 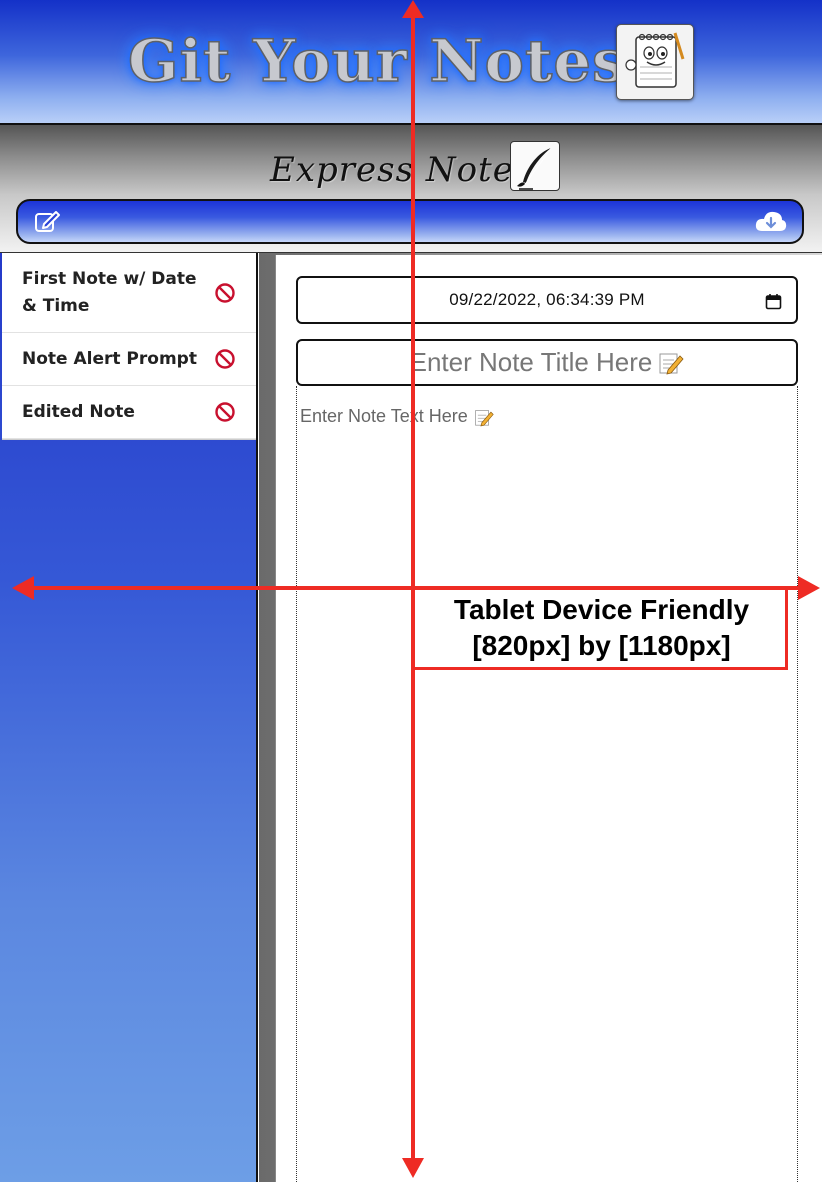 What do you see at coordinates (109, 358) in the screenshot?
I see `note-title: Note Alert Prompt` at bounding box center [109, 358].